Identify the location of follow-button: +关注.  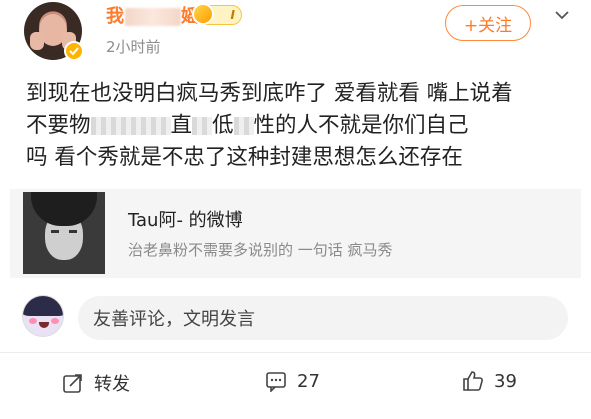
(488, 23).